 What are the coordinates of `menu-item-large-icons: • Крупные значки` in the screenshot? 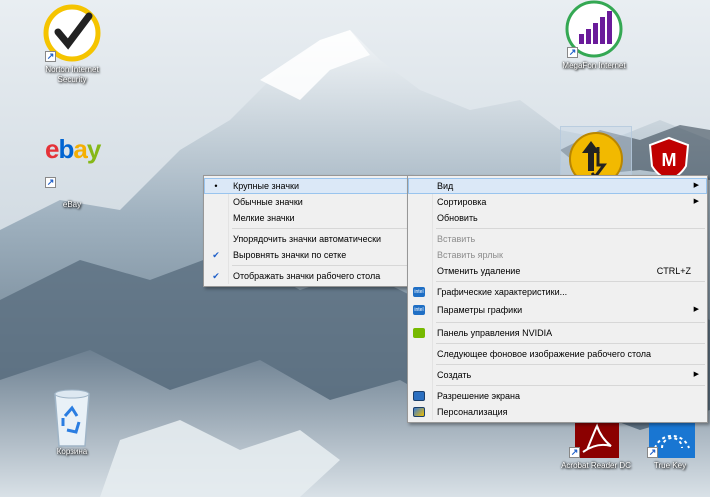 It's located at (307, 186).